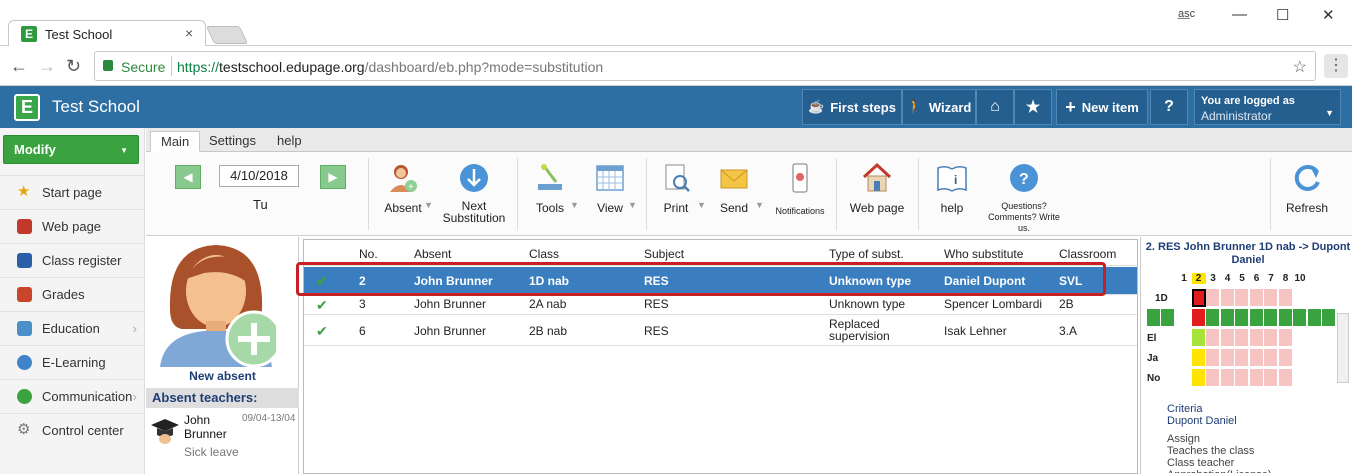 This screenshot has width=1352, height=474. Describe the element at coordinates (368, 254) in the screenshot. I see `col-header-no: No.` at that location.